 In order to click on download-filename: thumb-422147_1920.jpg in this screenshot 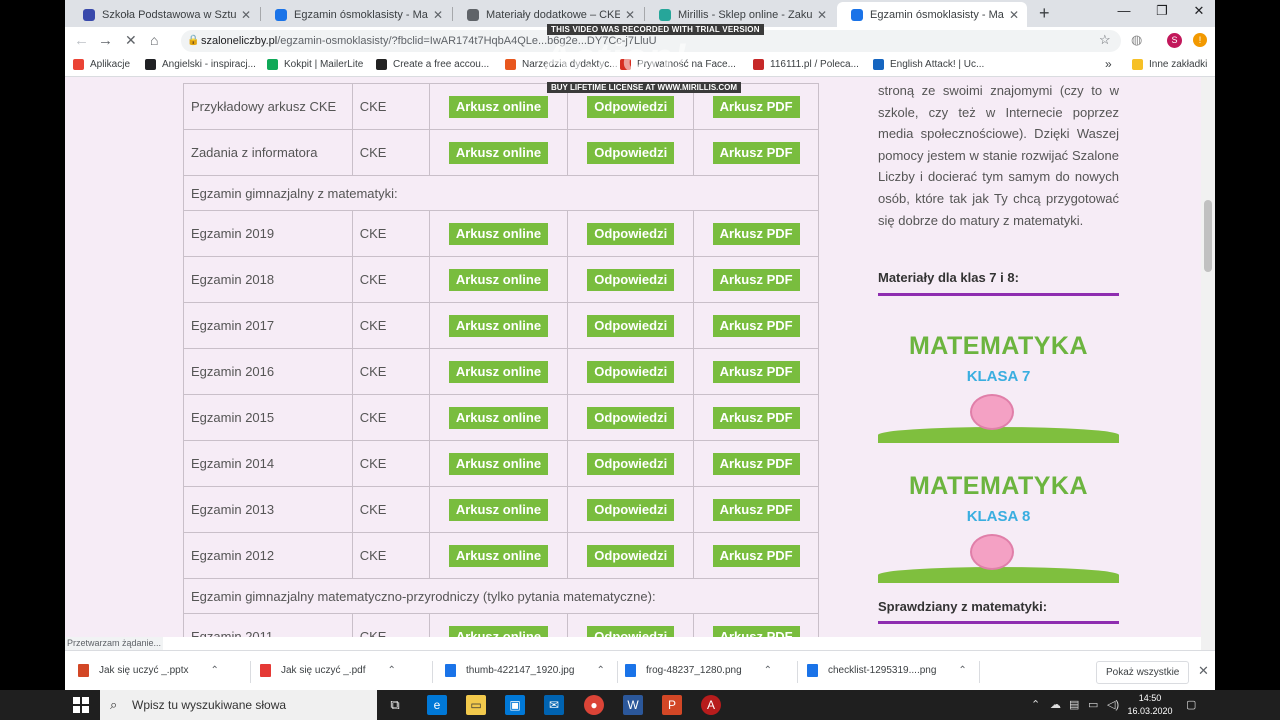, I will do `click(520, 670)`.